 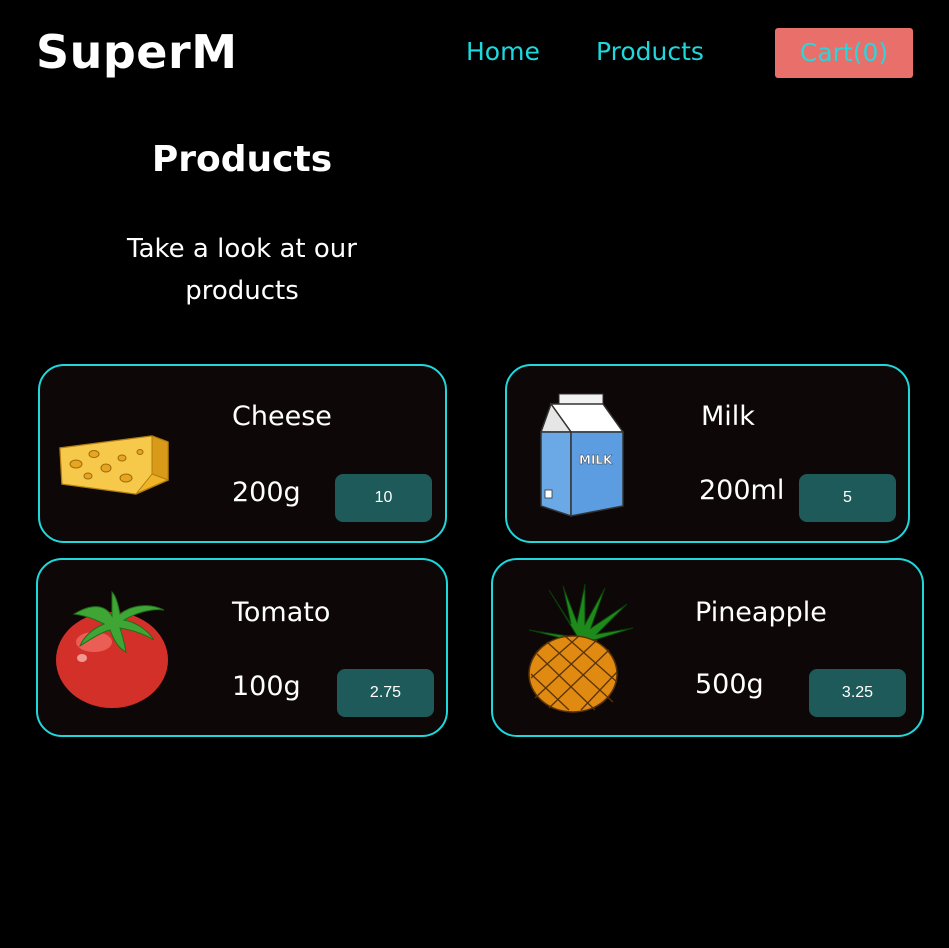 I want to click on product-quantity: 100g, so click(x=266, y=686).